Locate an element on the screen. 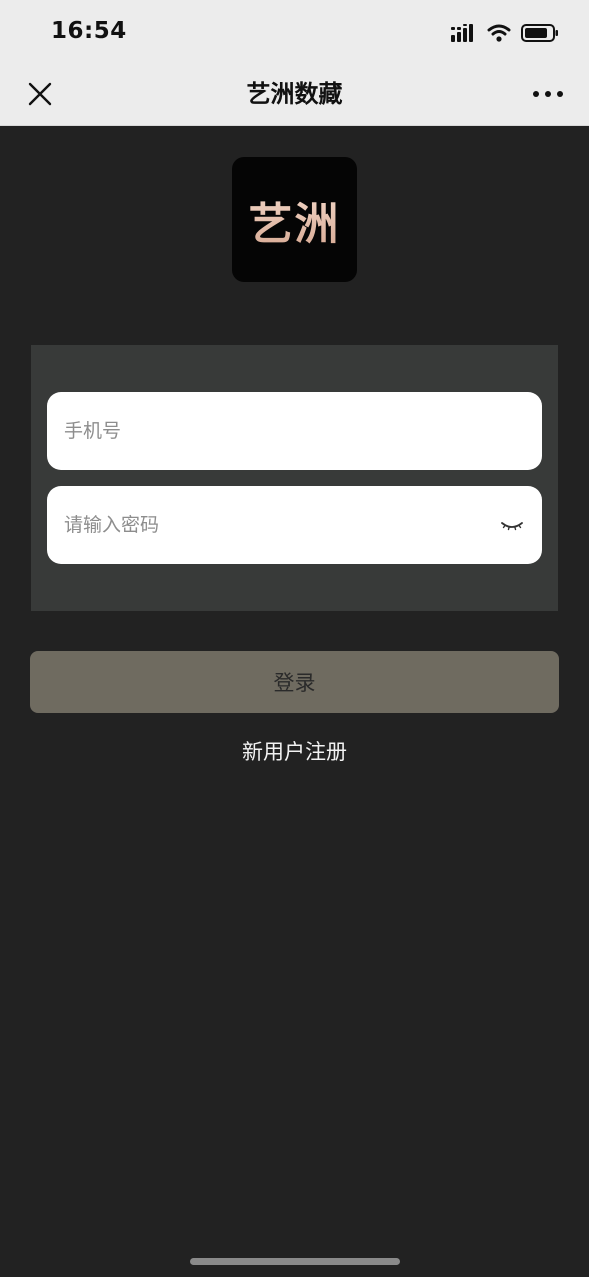 This screenshot has width=589, height=1277. app-logo: 艺洲 is located at coordinates (294, 219).